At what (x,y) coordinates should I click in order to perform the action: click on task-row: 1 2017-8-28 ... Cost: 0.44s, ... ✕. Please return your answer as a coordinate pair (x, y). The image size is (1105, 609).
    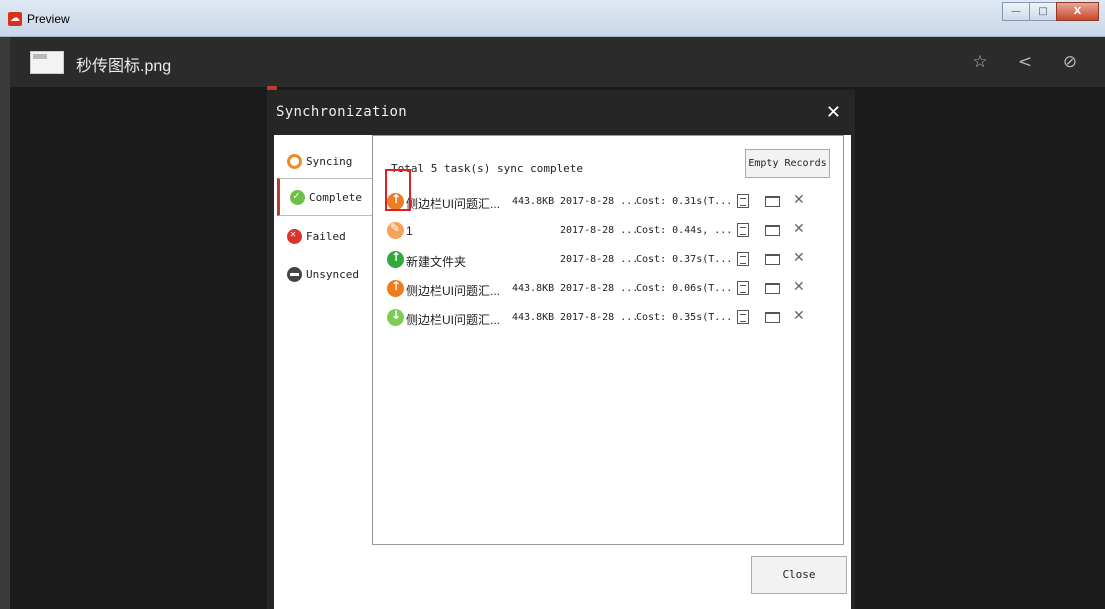
    Looking at the image, I should click on (605, 232).